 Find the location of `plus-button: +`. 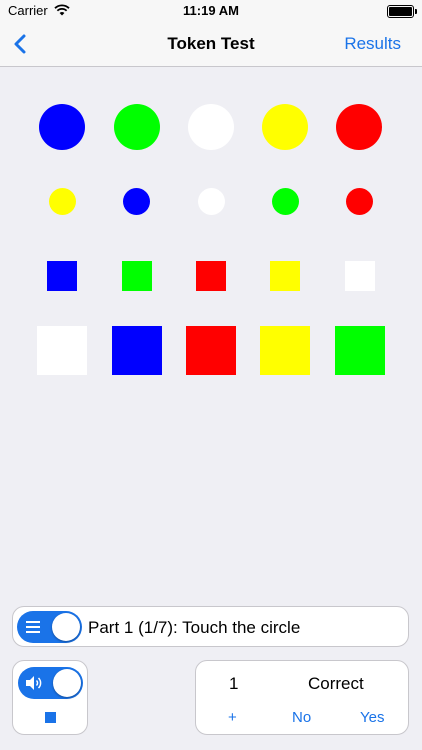

plus-button: + is located at coordinates (232, 717).